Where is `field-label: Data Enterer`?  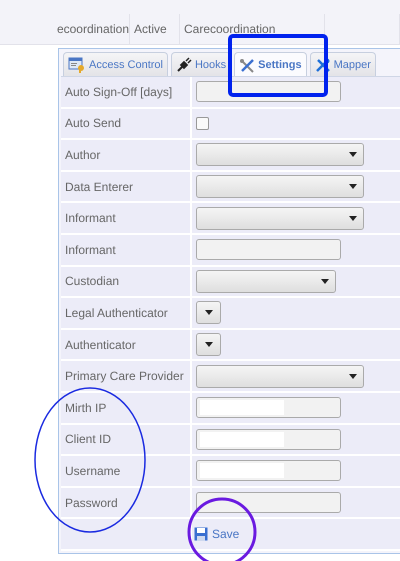 field-label: Data Enterer is located at coordinates (126, 187).